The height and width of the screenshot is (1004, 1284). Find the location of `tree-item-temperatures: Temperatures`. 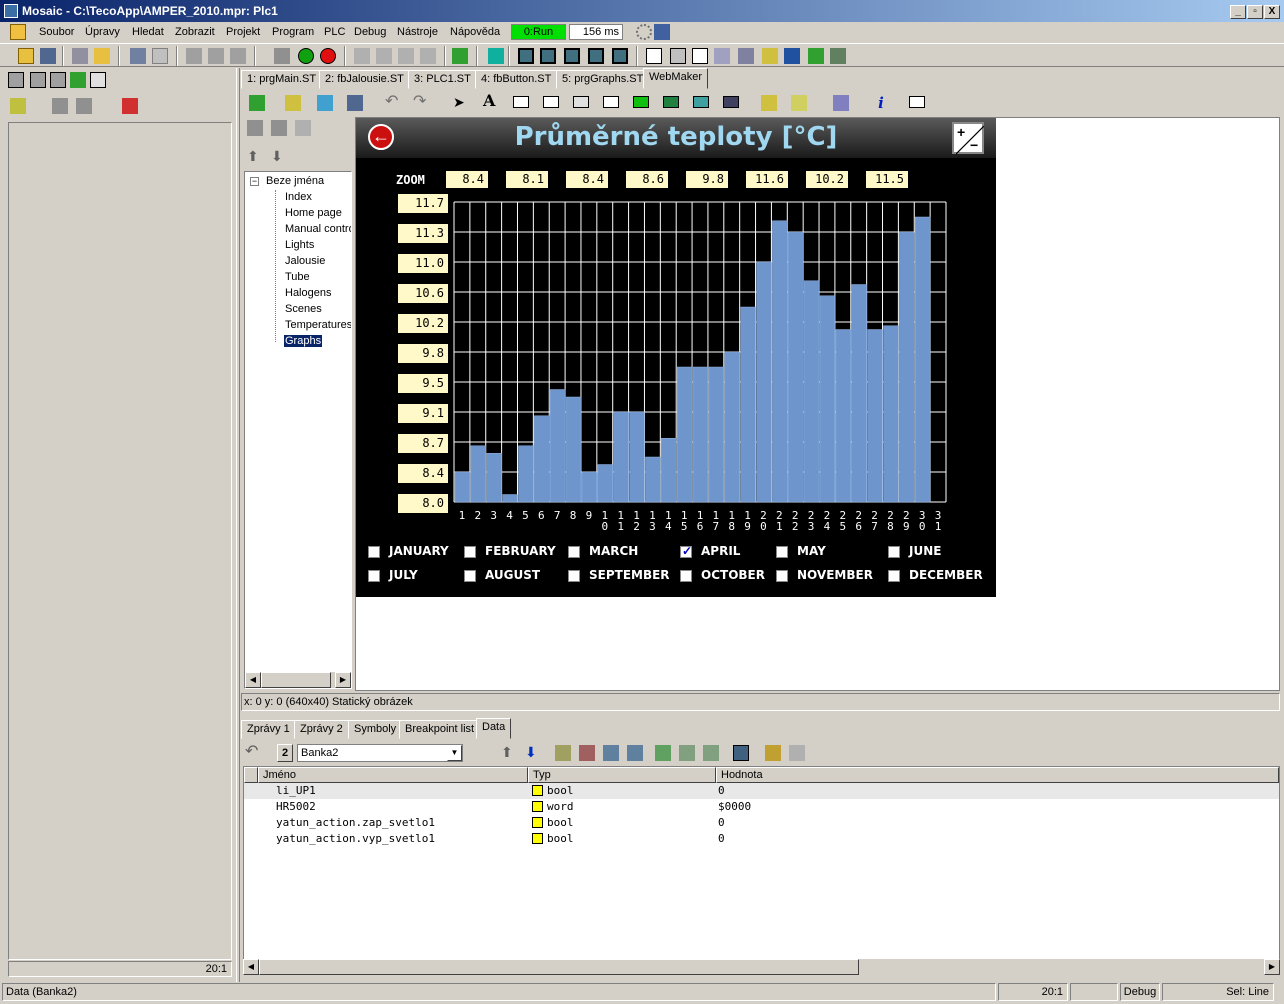

tree-item-temperatures: Temperatures is located at coordinates (318, 325).